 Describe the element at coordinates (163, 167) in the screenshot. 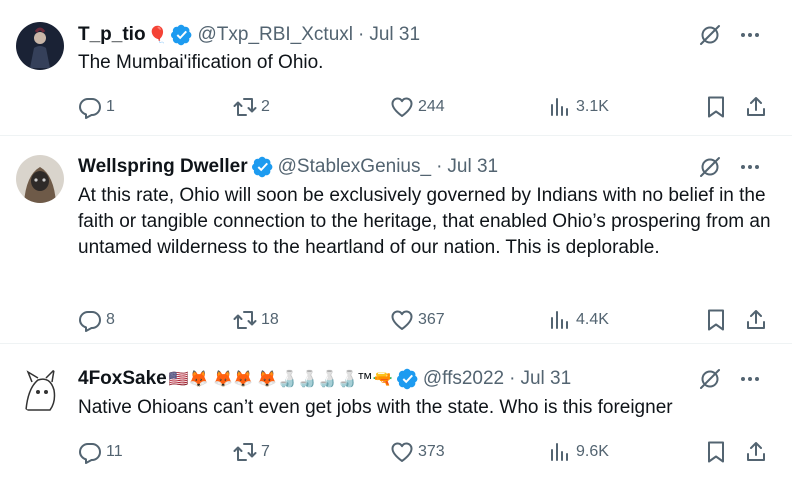

I see `display-name: Wellspring Dweller` at that location.